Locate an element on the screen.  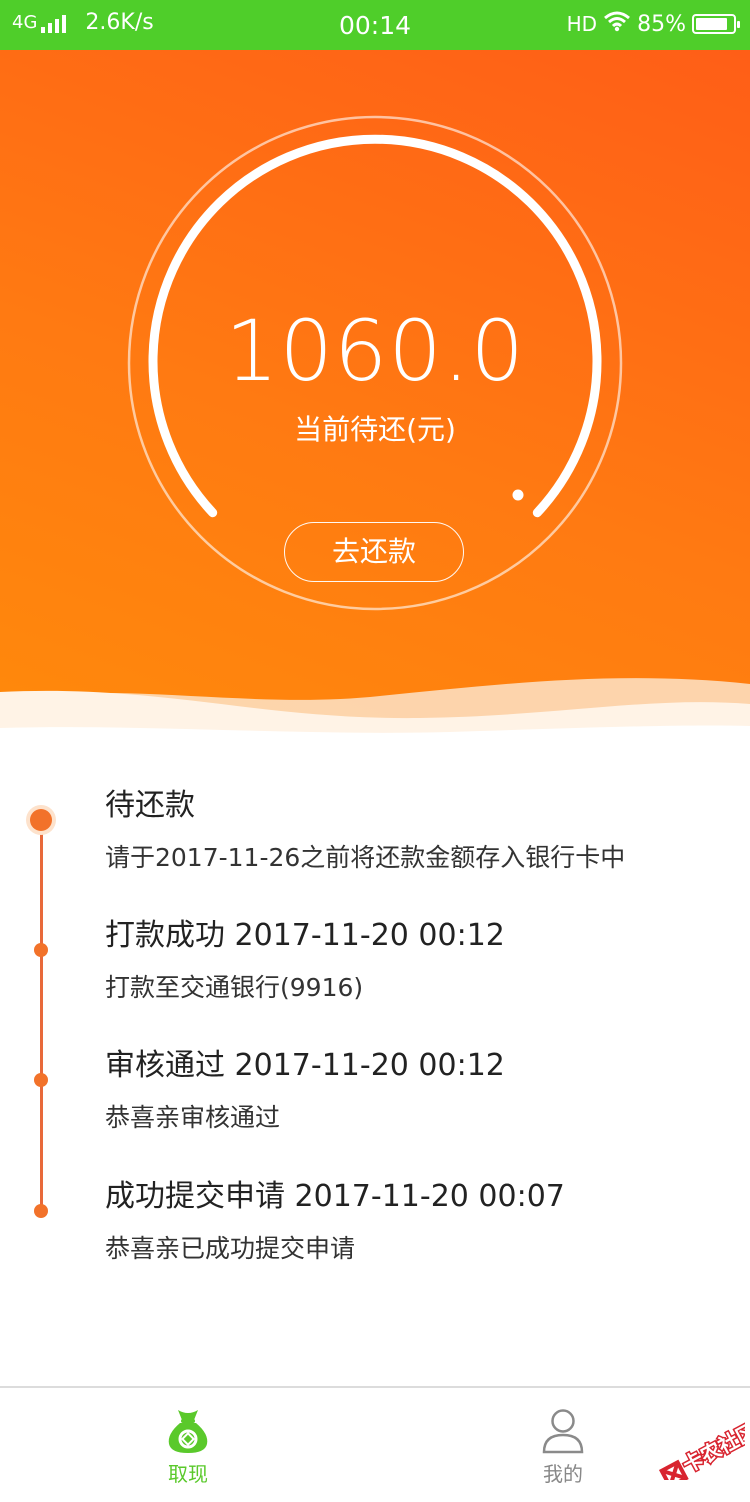
timeline-item: 审核通过 2017-11-20 00:12 恭喜亲审核通过 is located at coordinates (305, 1087).